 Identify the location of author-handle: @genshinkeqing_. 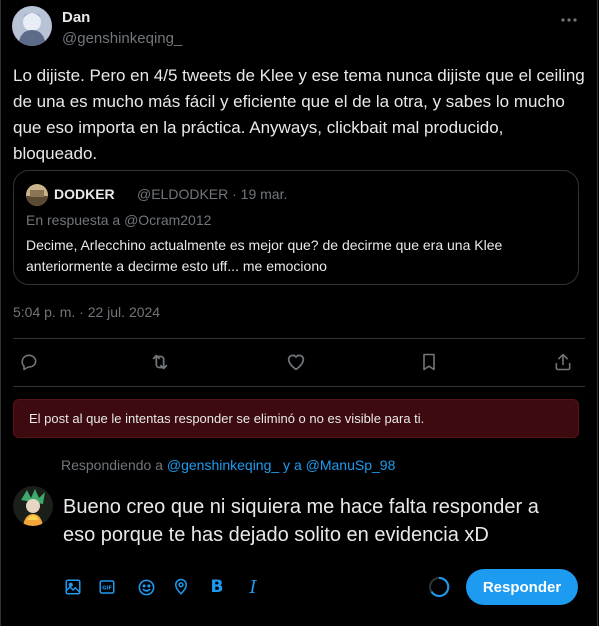
(122, 38).